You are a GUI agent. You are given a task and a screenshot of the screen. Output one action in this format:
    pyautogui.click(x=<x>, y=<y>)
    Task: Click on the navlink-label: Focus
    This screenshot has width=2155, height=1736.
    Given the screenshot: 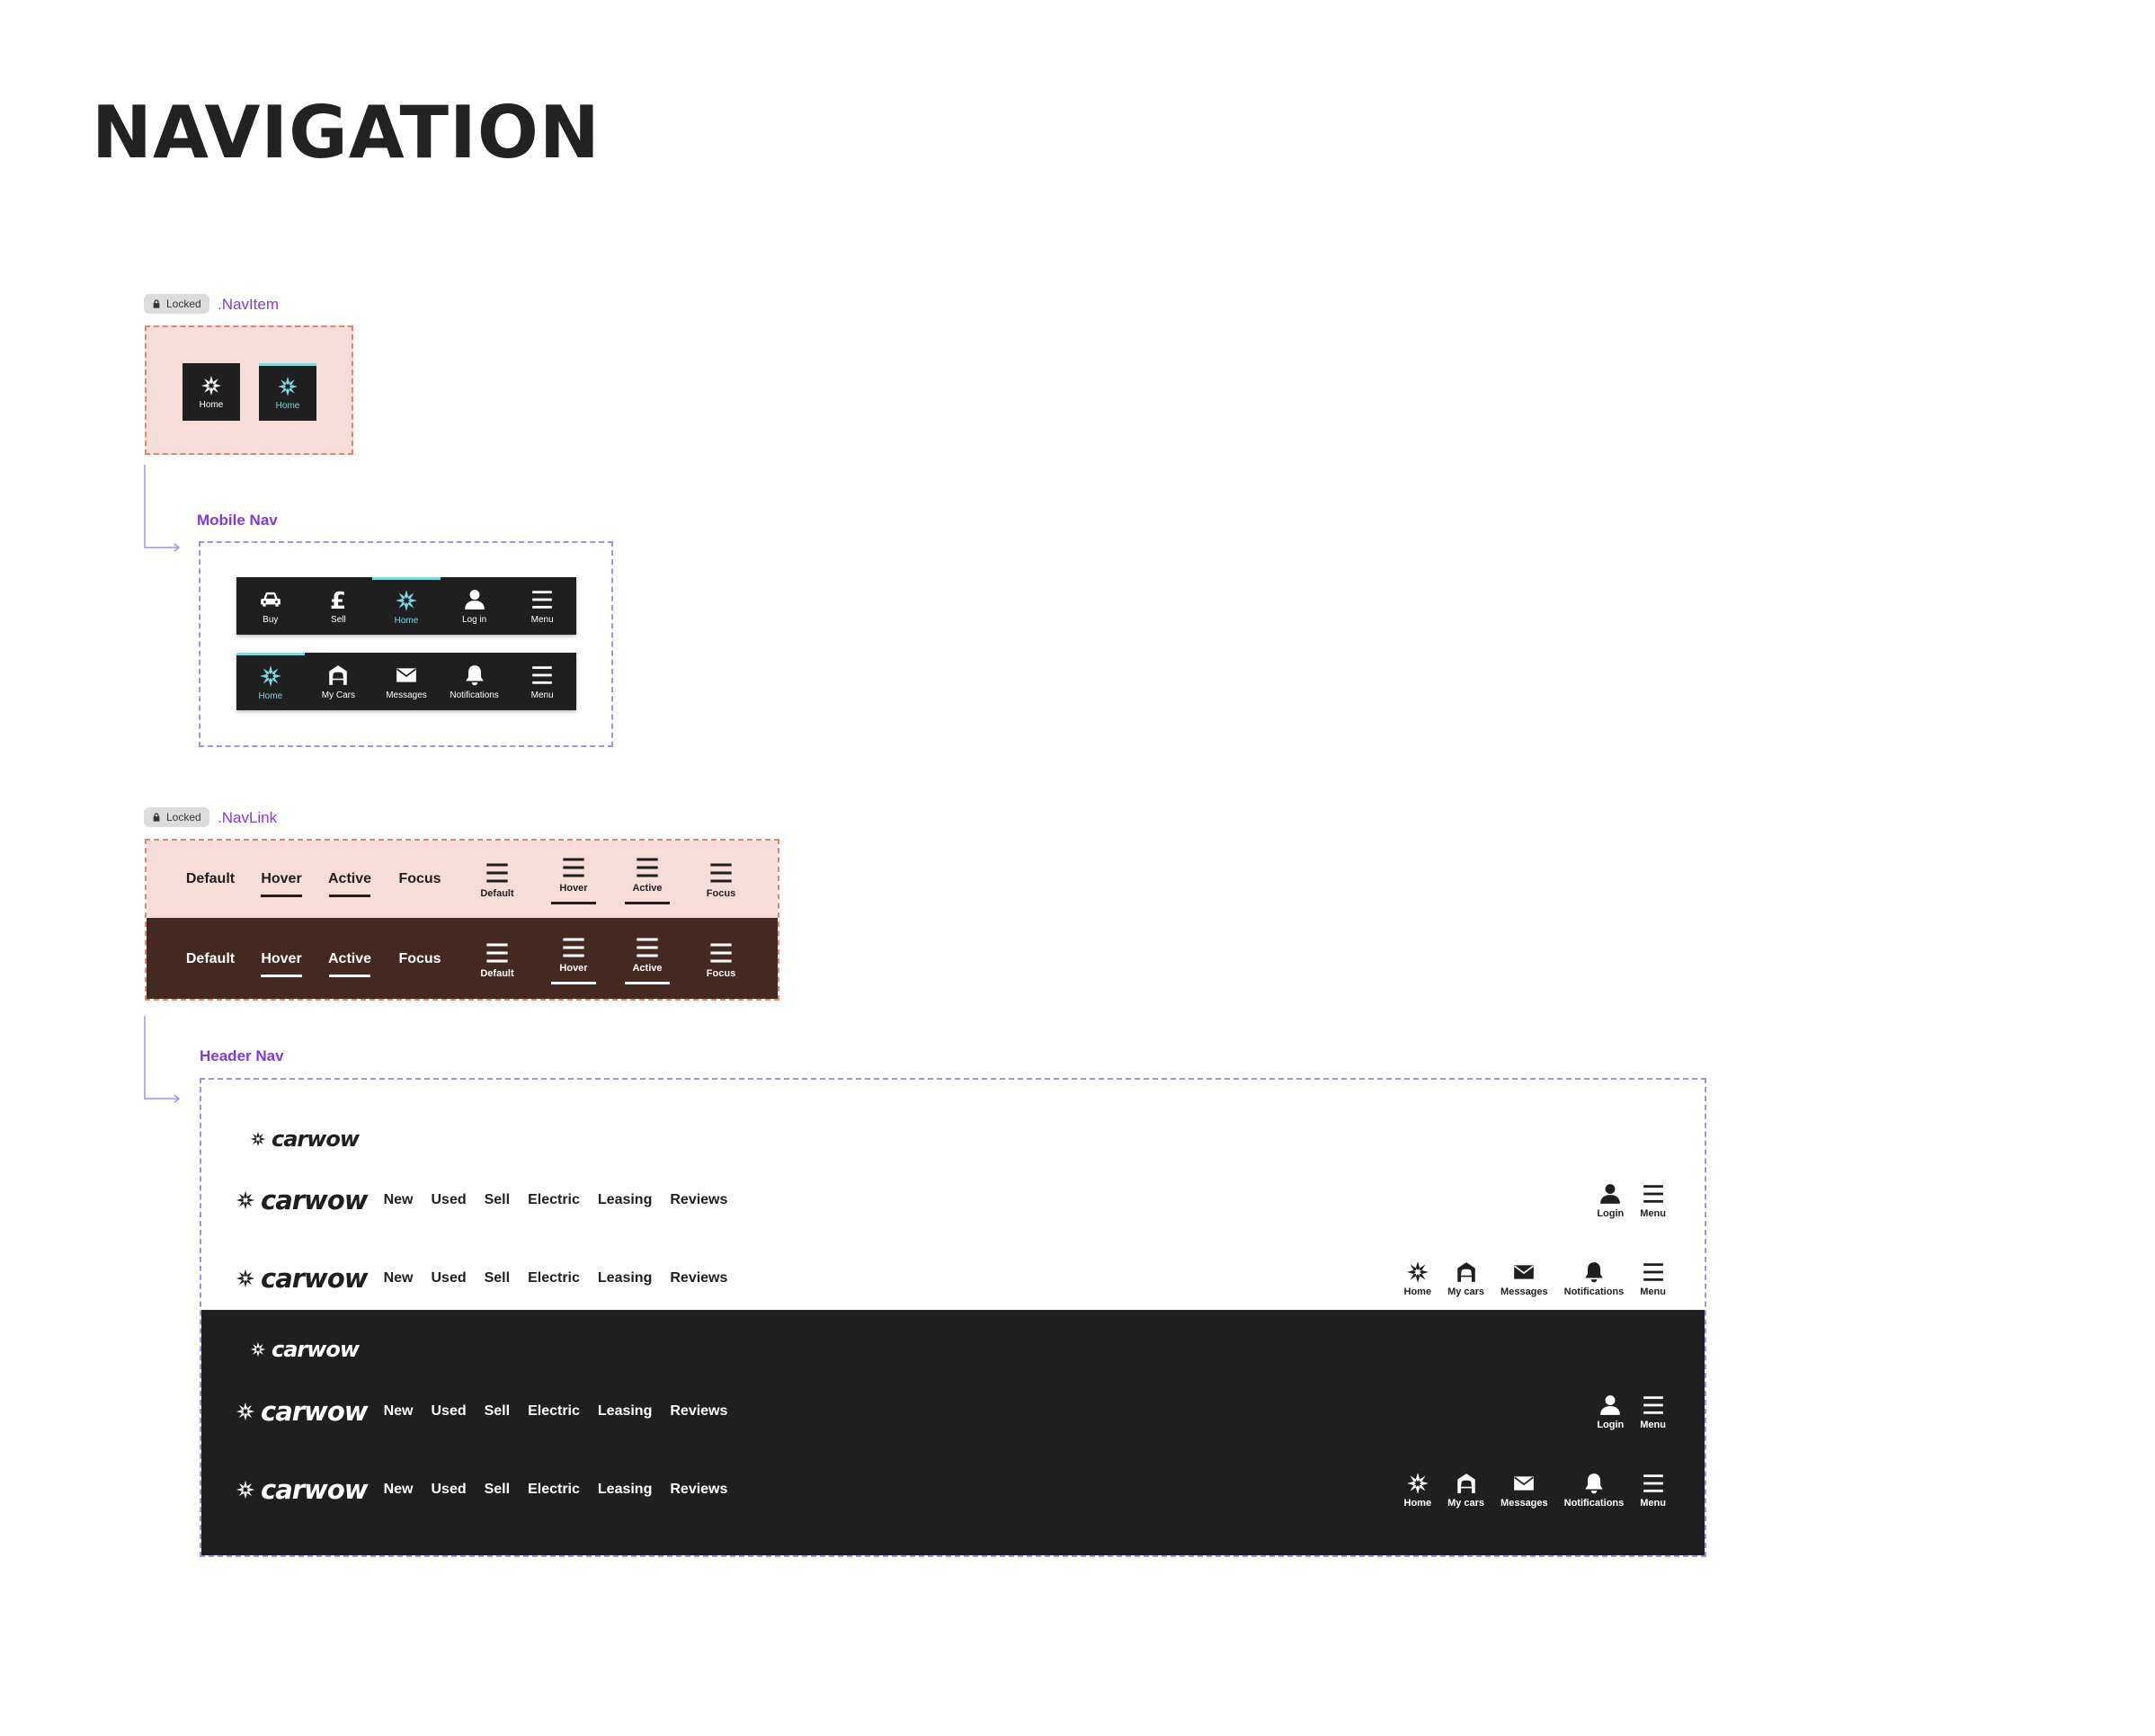 What is the action you would take?
    pyautogui.click(x=419, y=878)
    